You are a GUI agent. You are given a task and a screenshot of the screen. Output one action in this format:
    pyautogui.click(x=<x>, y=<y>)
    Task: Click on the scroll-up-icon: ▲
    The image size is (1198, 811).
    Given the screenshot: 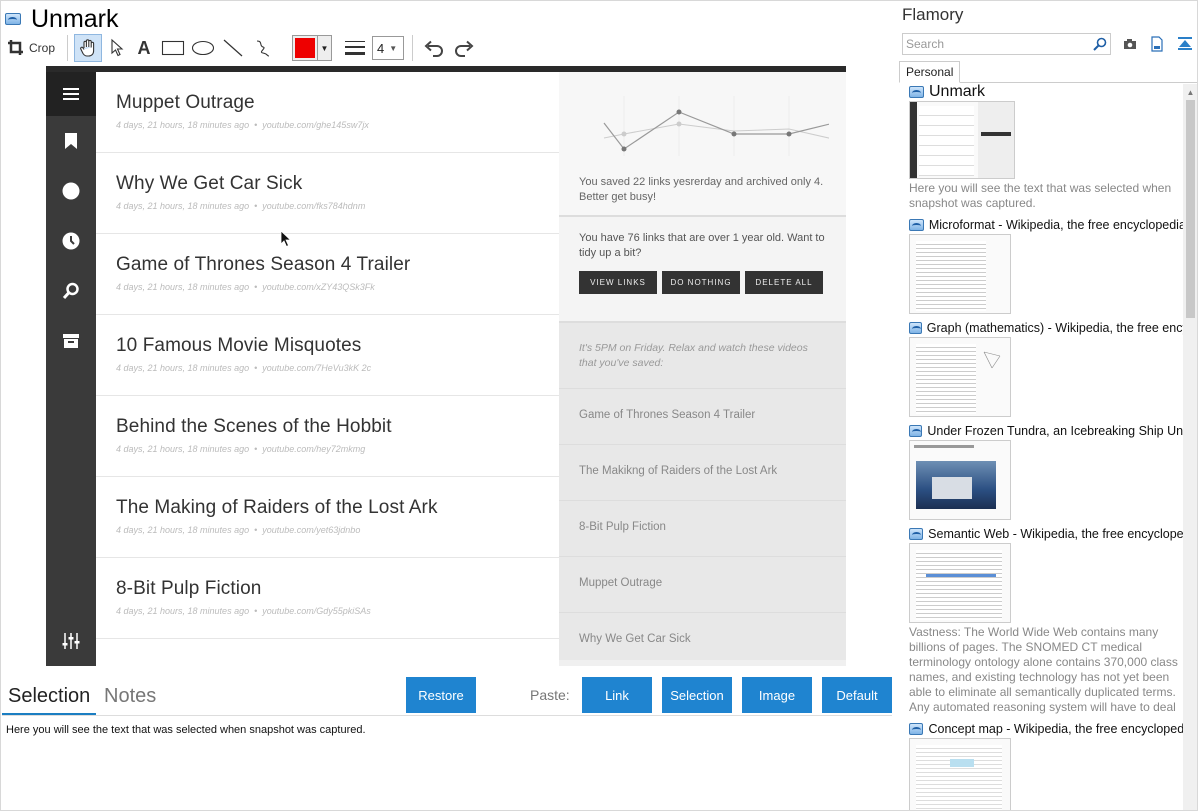 What is the action you would take?
    pyautogui.click(x=1190, y=92)
    